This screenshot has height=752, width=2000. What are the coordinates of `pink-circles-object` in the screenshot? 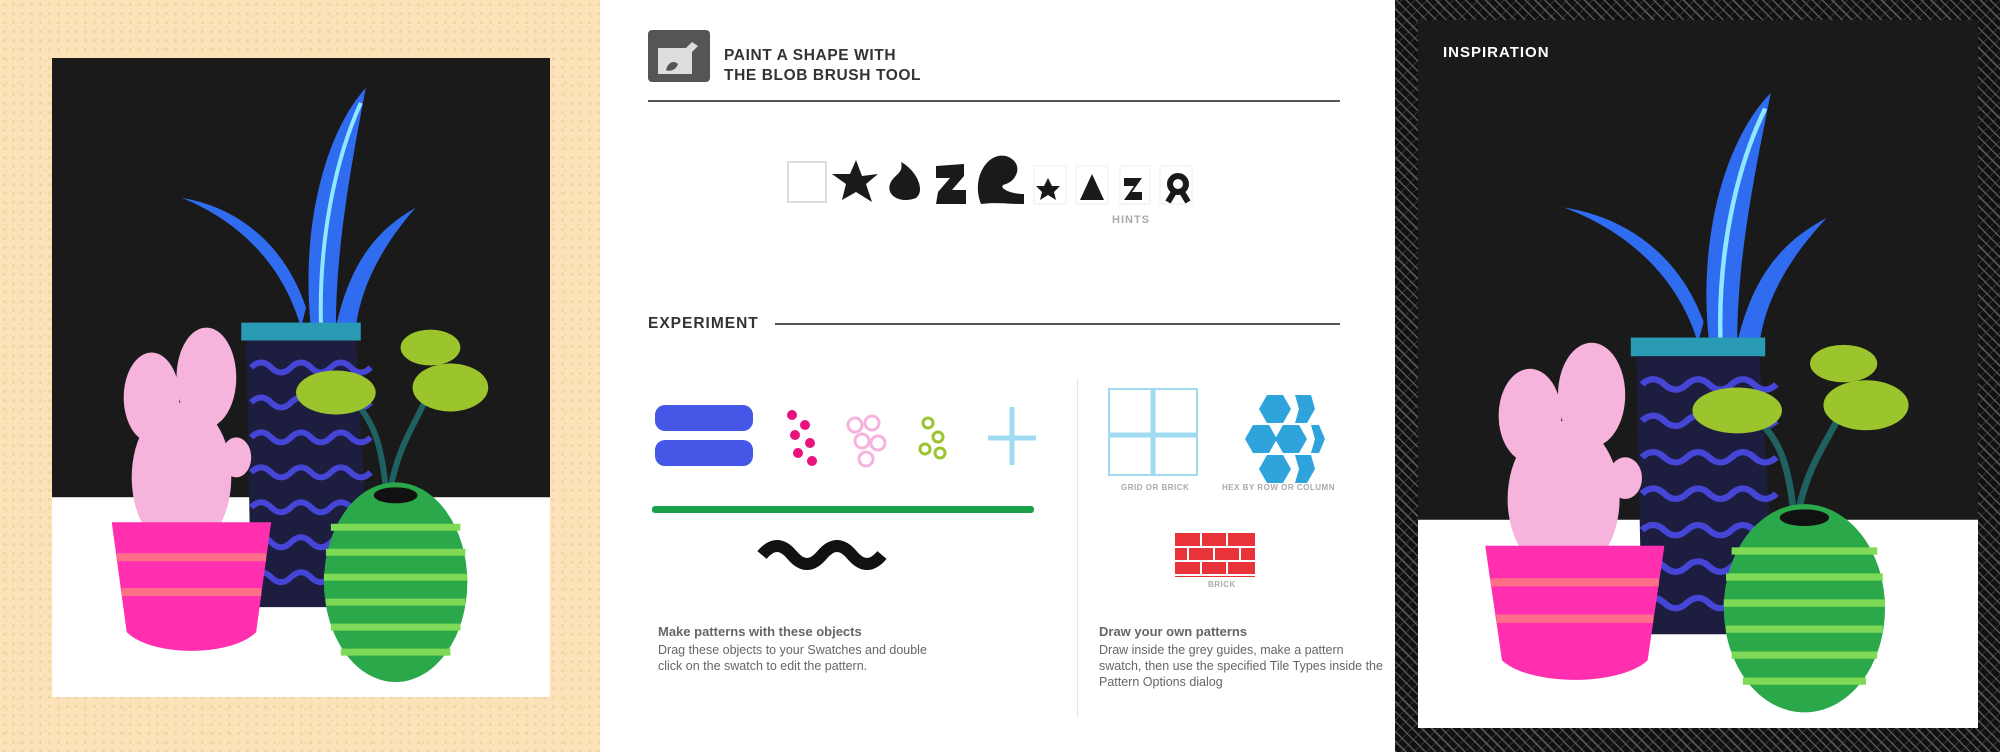 It's located at (866, 441).